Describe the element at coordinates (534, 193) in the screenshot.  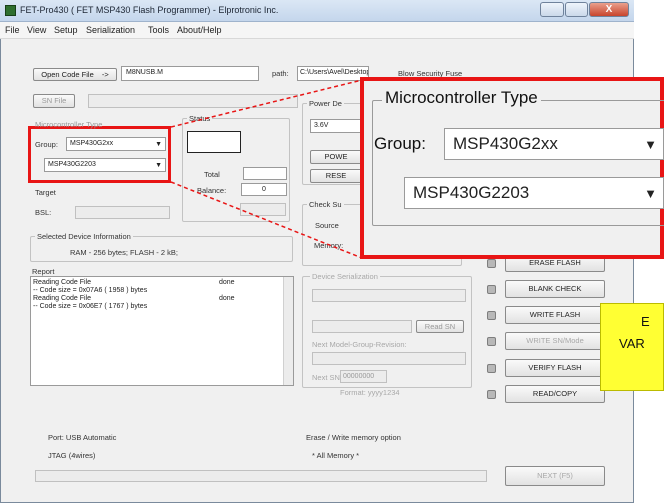
I see `zoom-device-select: MSP430G2203 ▼` at that location.